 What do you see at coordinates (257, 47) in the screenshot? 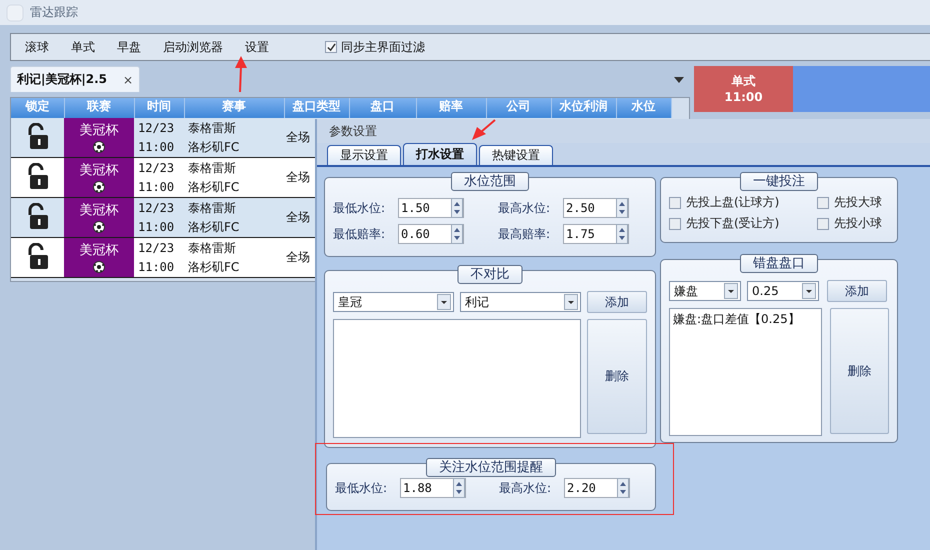
I see `toolbar-item: 设置` at bounding box center [257, 47].